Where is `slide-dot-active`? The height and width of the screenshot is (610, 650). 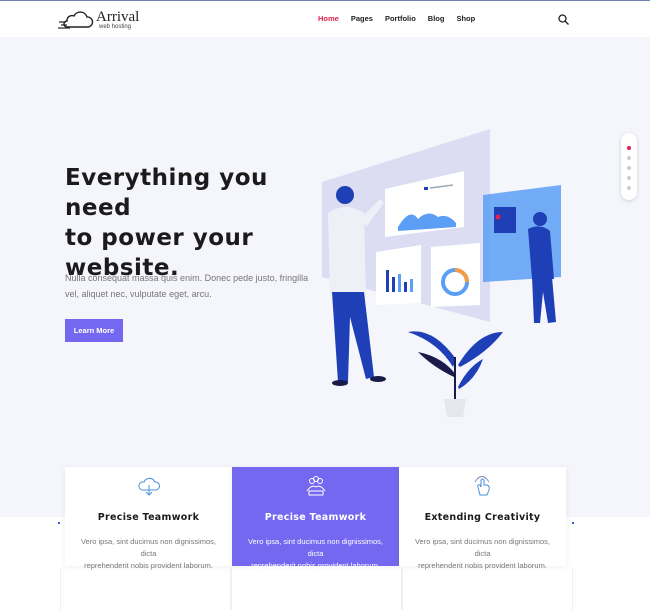
slide-dot-active is located at coordinates (629, 148).